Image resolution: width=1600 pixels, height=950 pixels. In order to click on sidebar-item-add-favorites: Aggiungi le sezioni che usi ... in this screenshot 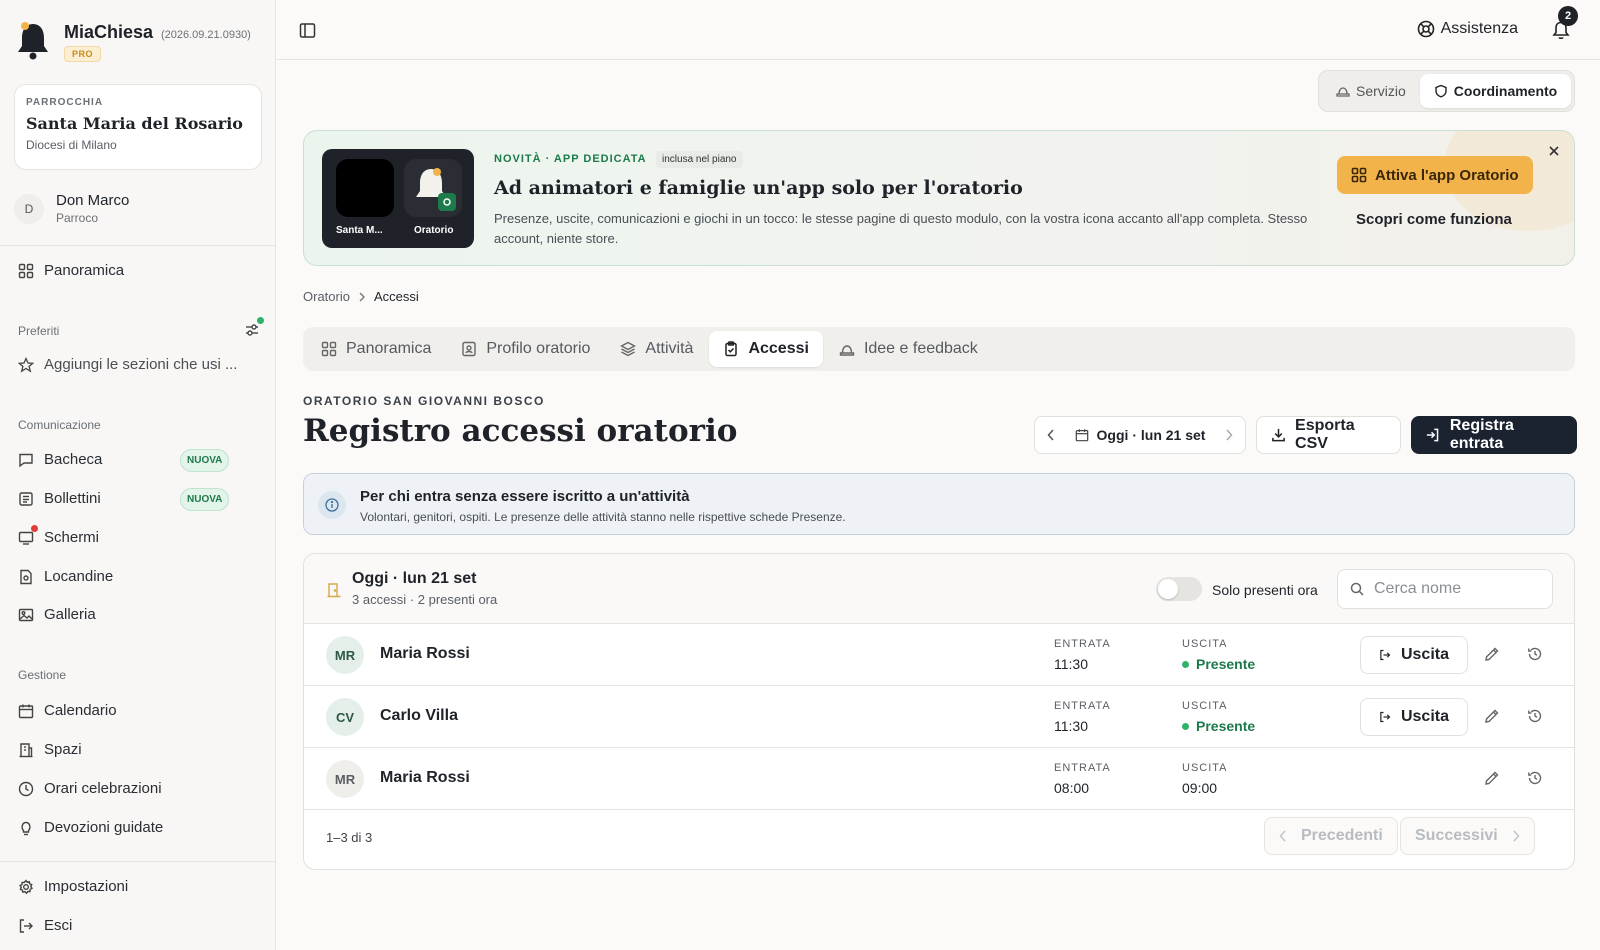, I will do `click(127, 364)`.